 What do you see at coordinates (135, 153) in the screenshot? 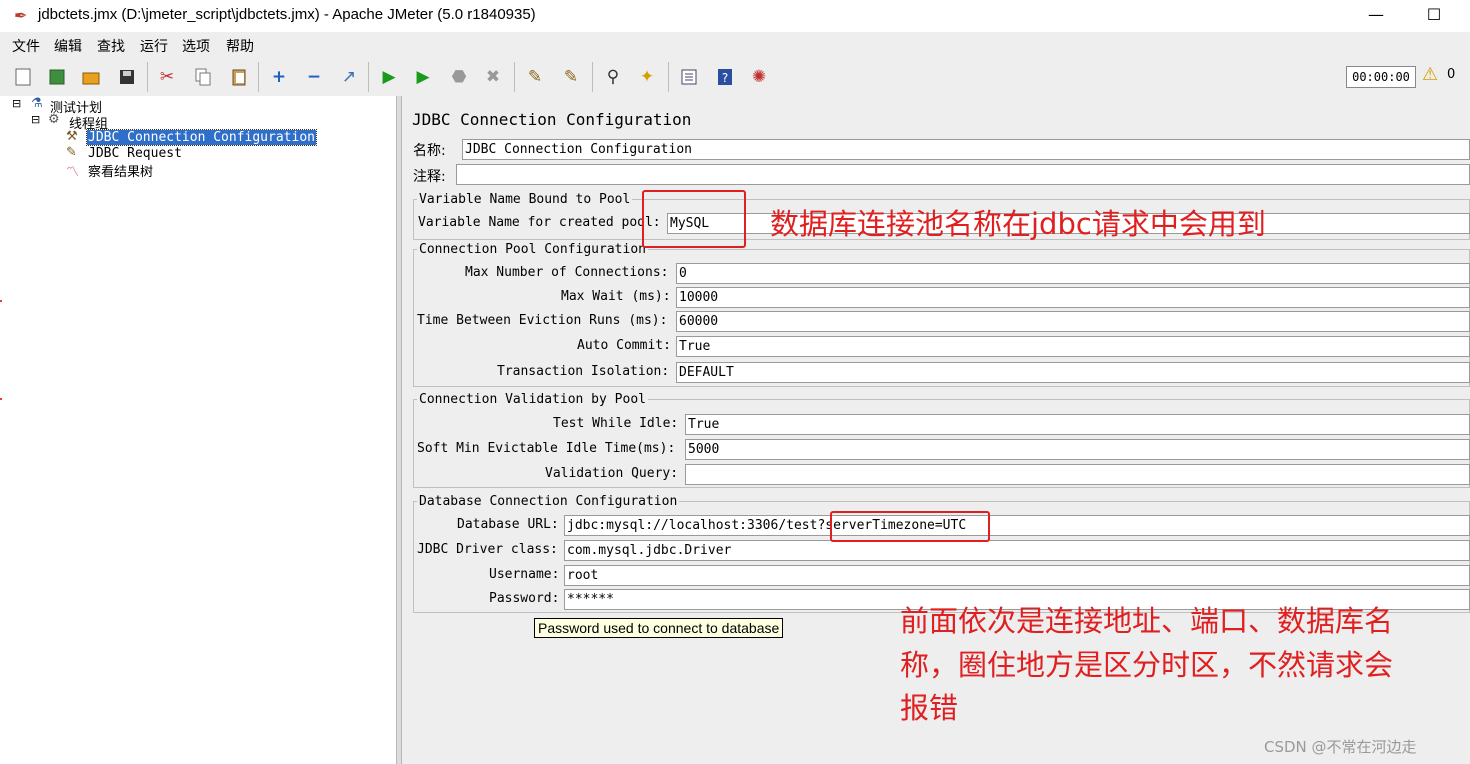
I see `tree-item-jdbc-request: JDBC Request` at bounding box center [135, 153].